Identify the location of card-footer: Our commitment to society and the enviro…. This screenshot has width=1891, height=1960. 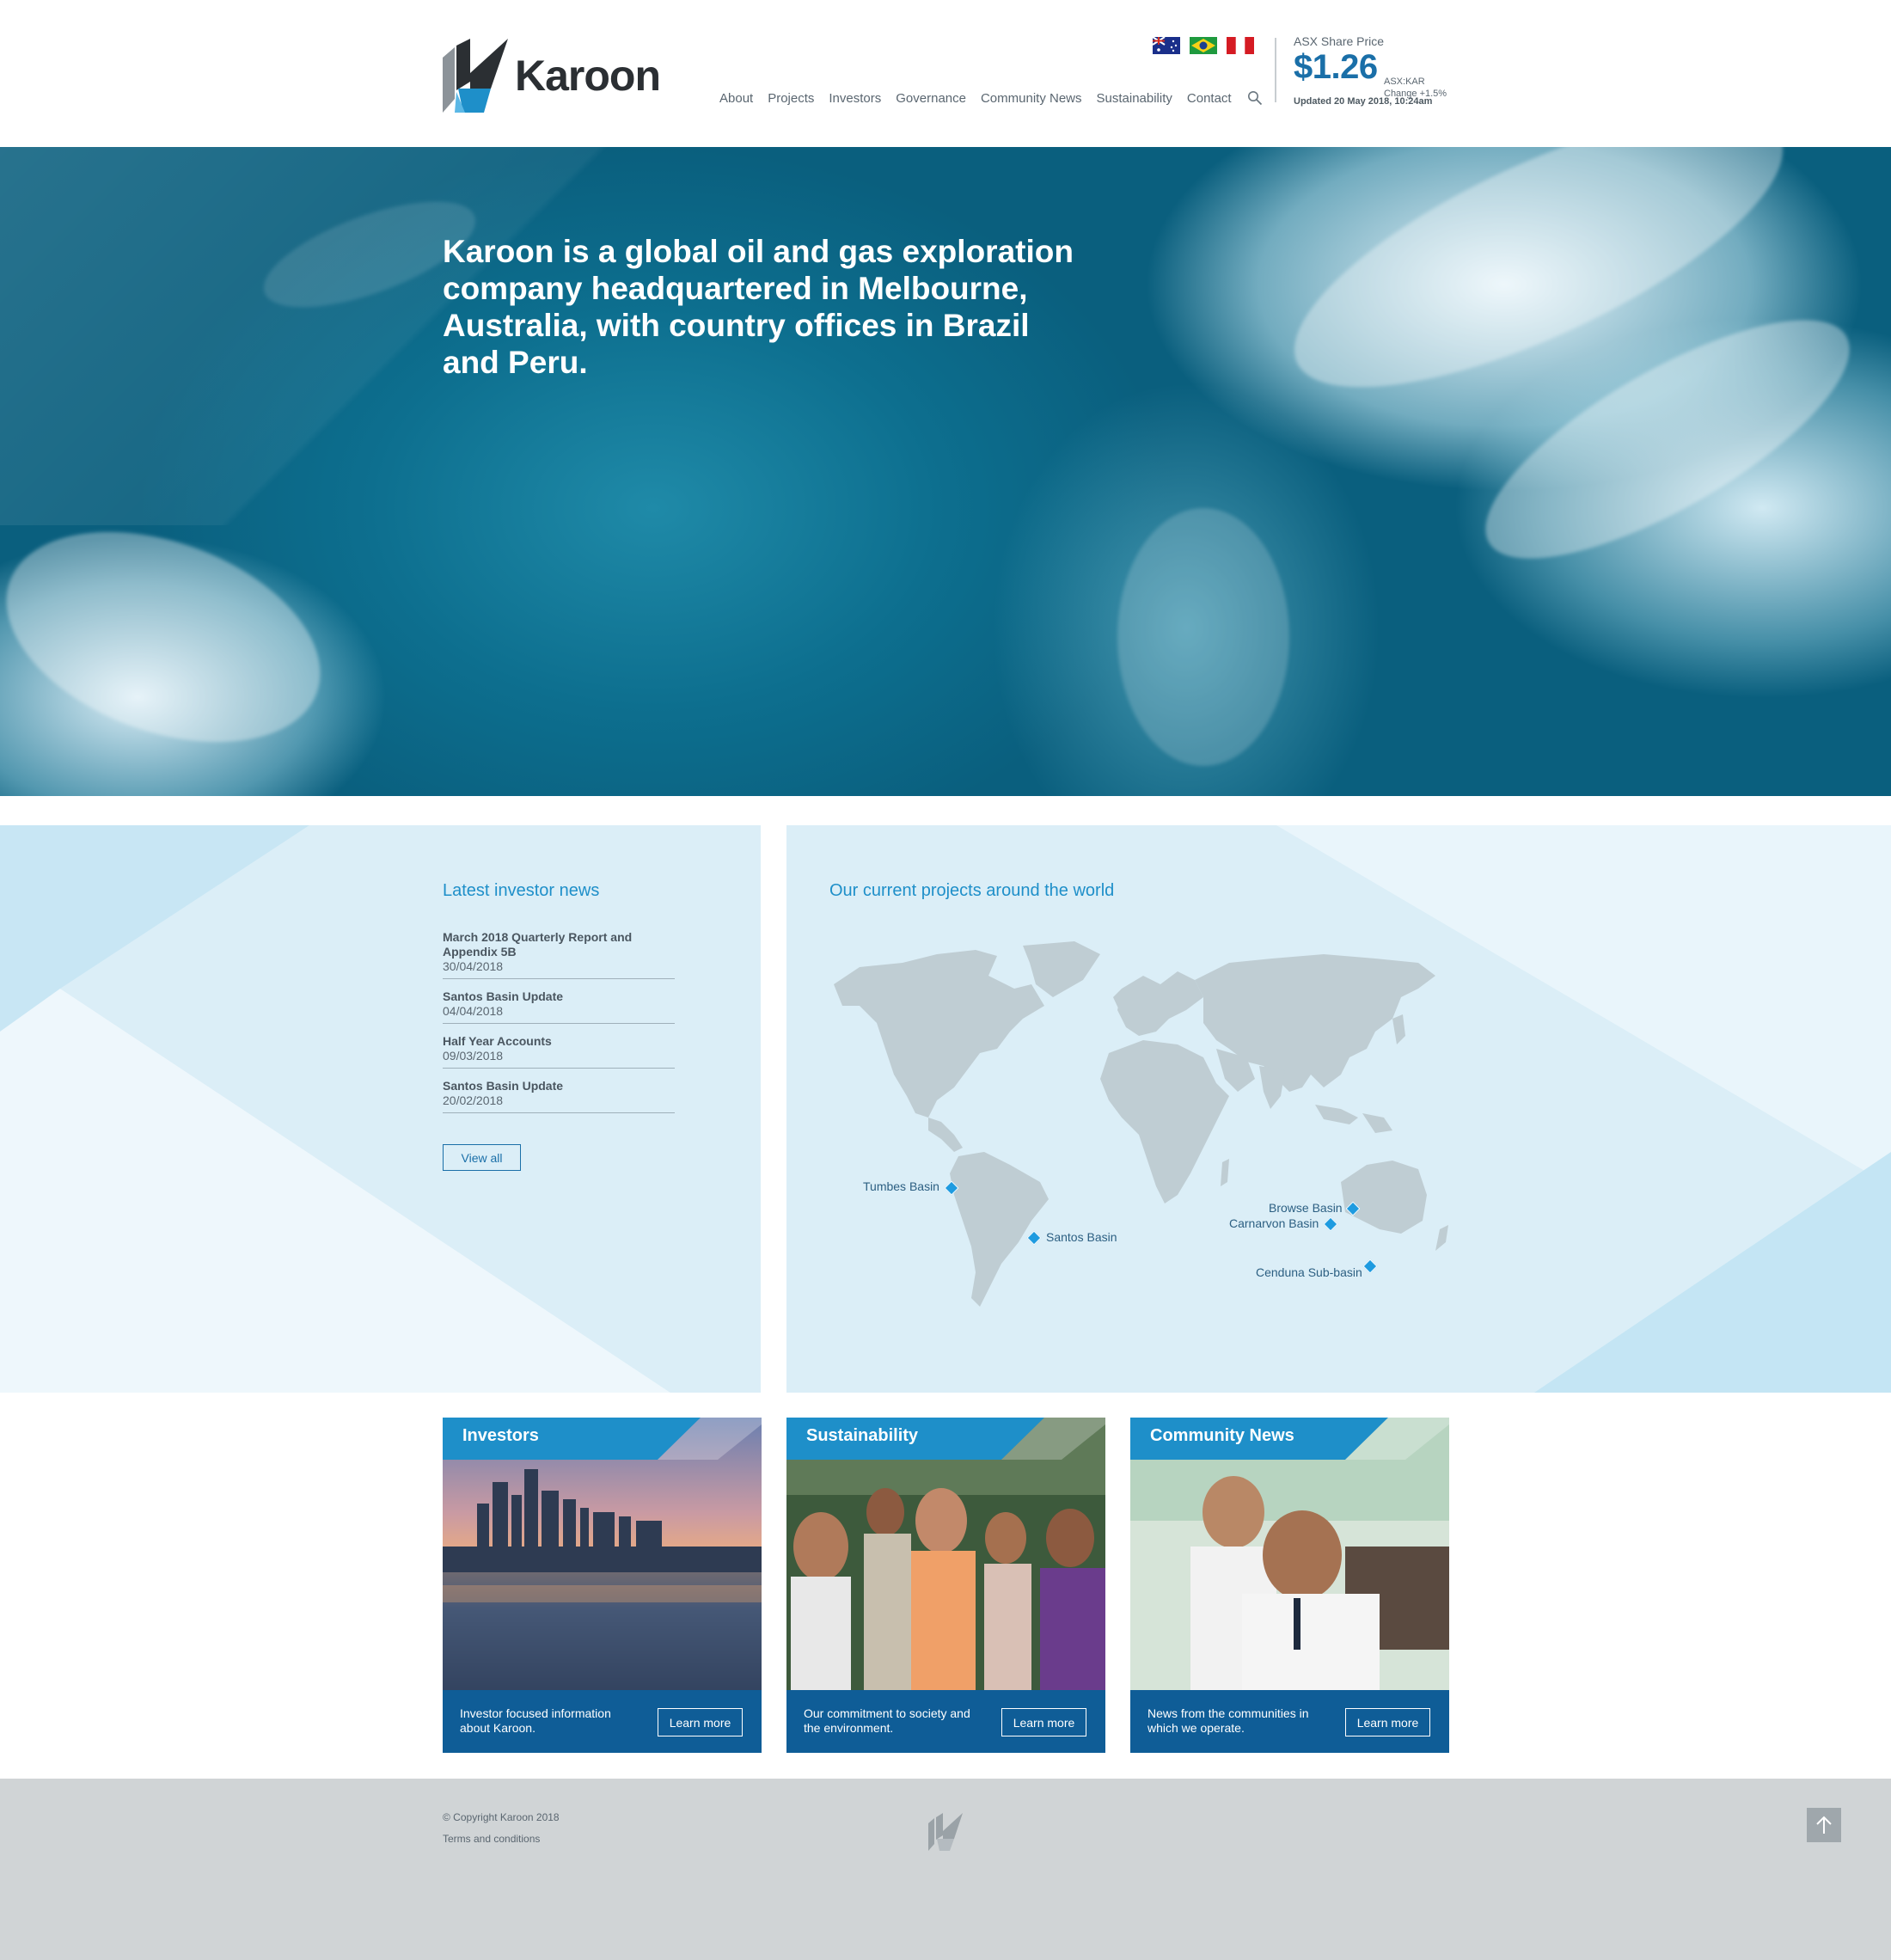
(945, 1721).